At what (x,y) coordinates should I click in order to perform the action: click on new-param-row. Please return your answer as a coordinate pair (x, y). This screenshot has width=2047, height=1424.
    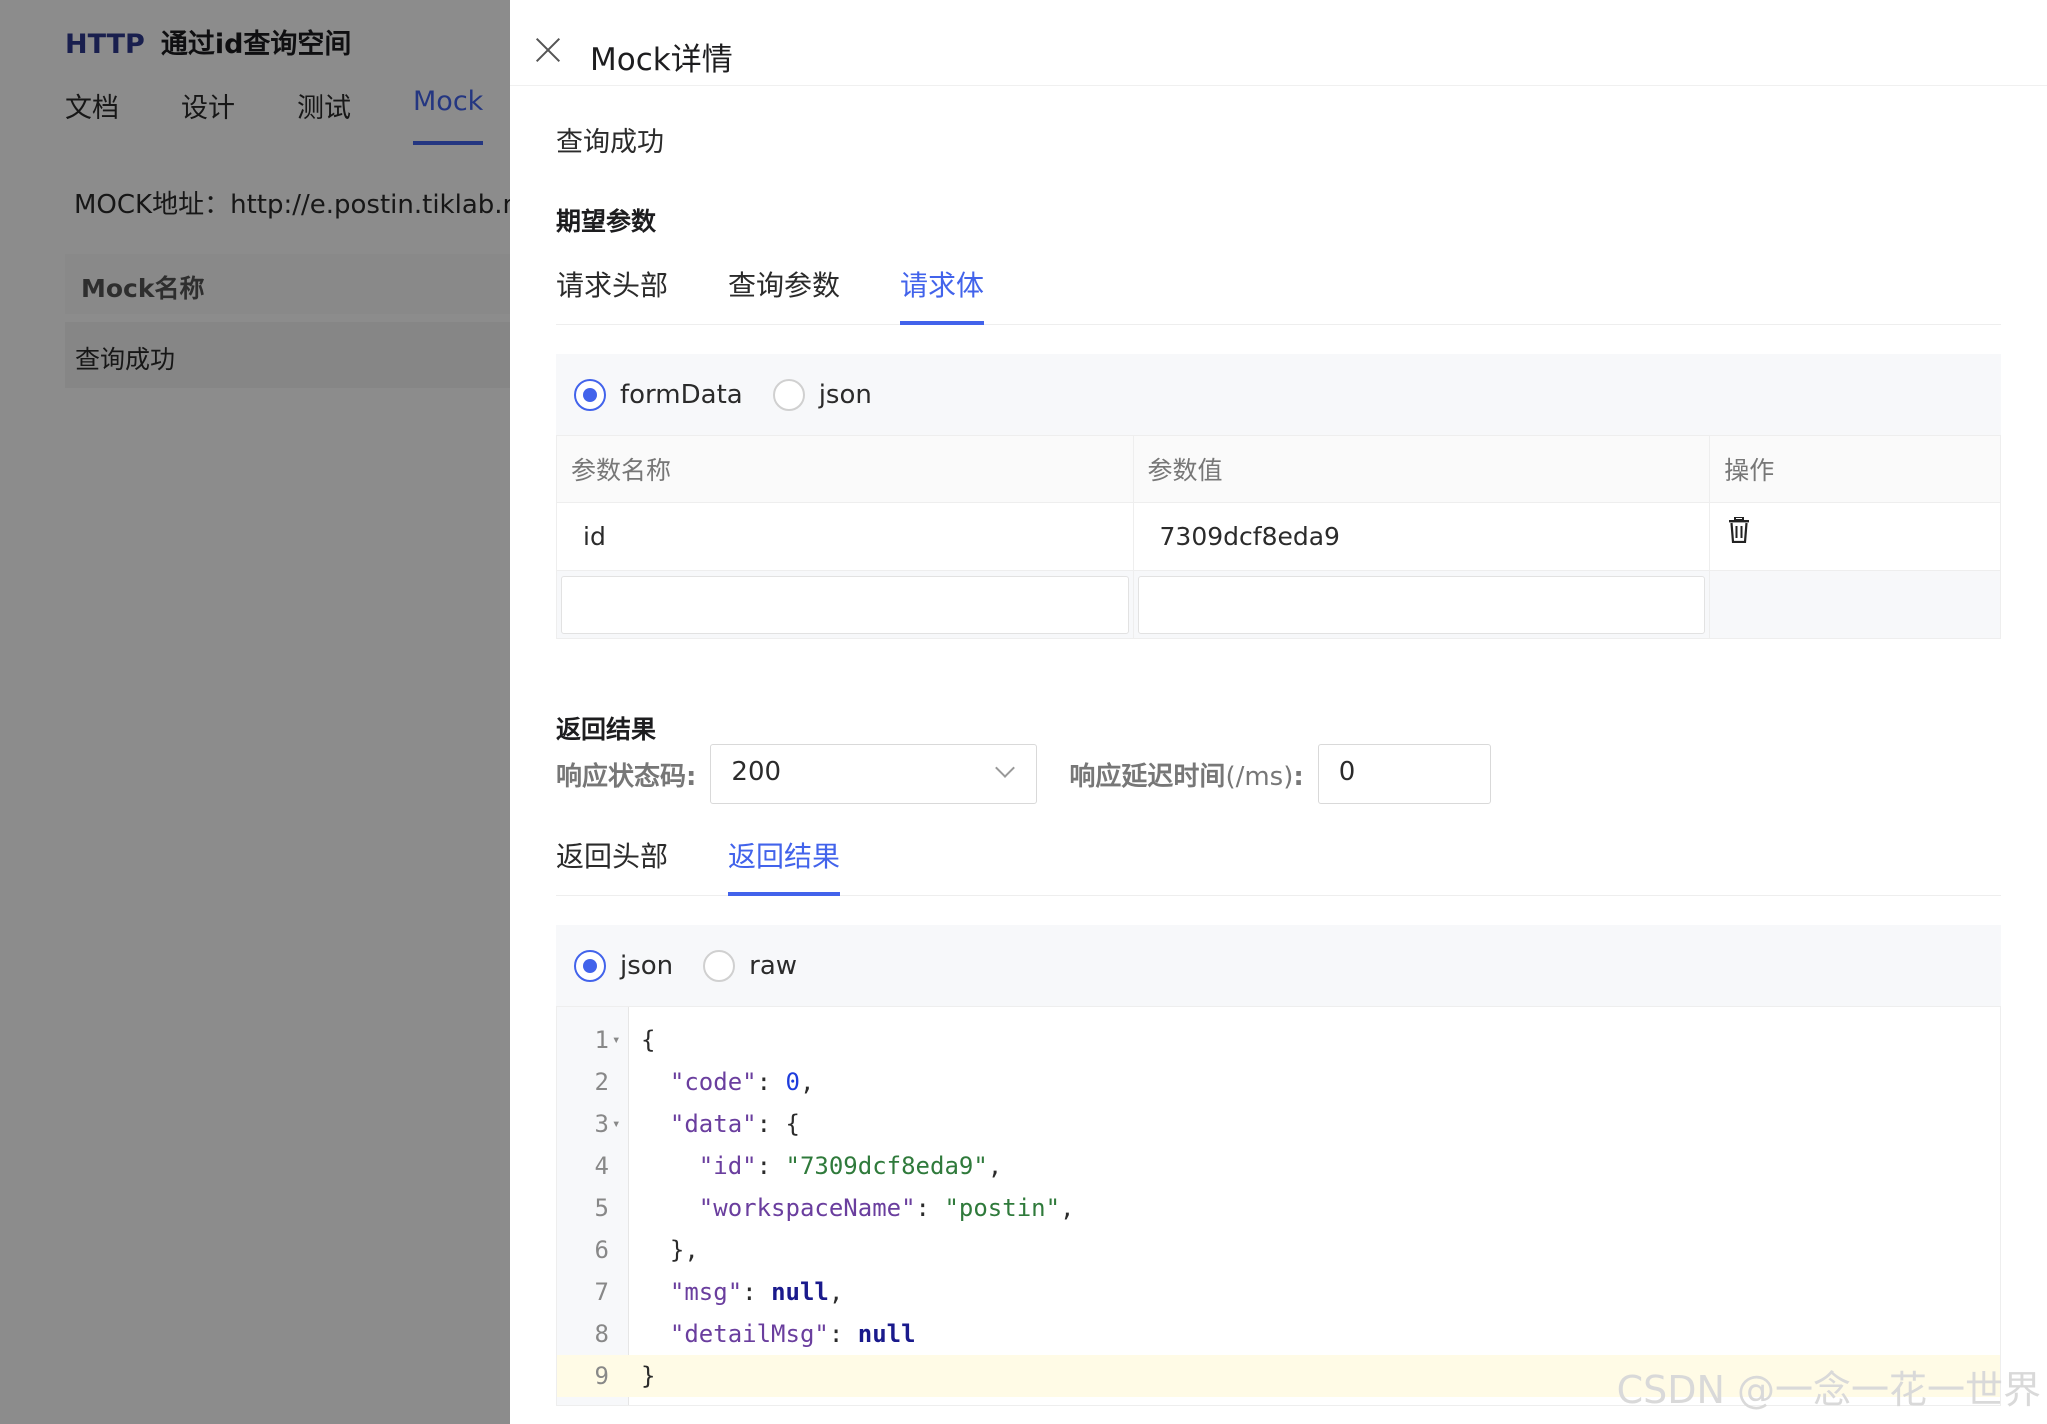
    Looking at the image, I should click on (1278, 604).